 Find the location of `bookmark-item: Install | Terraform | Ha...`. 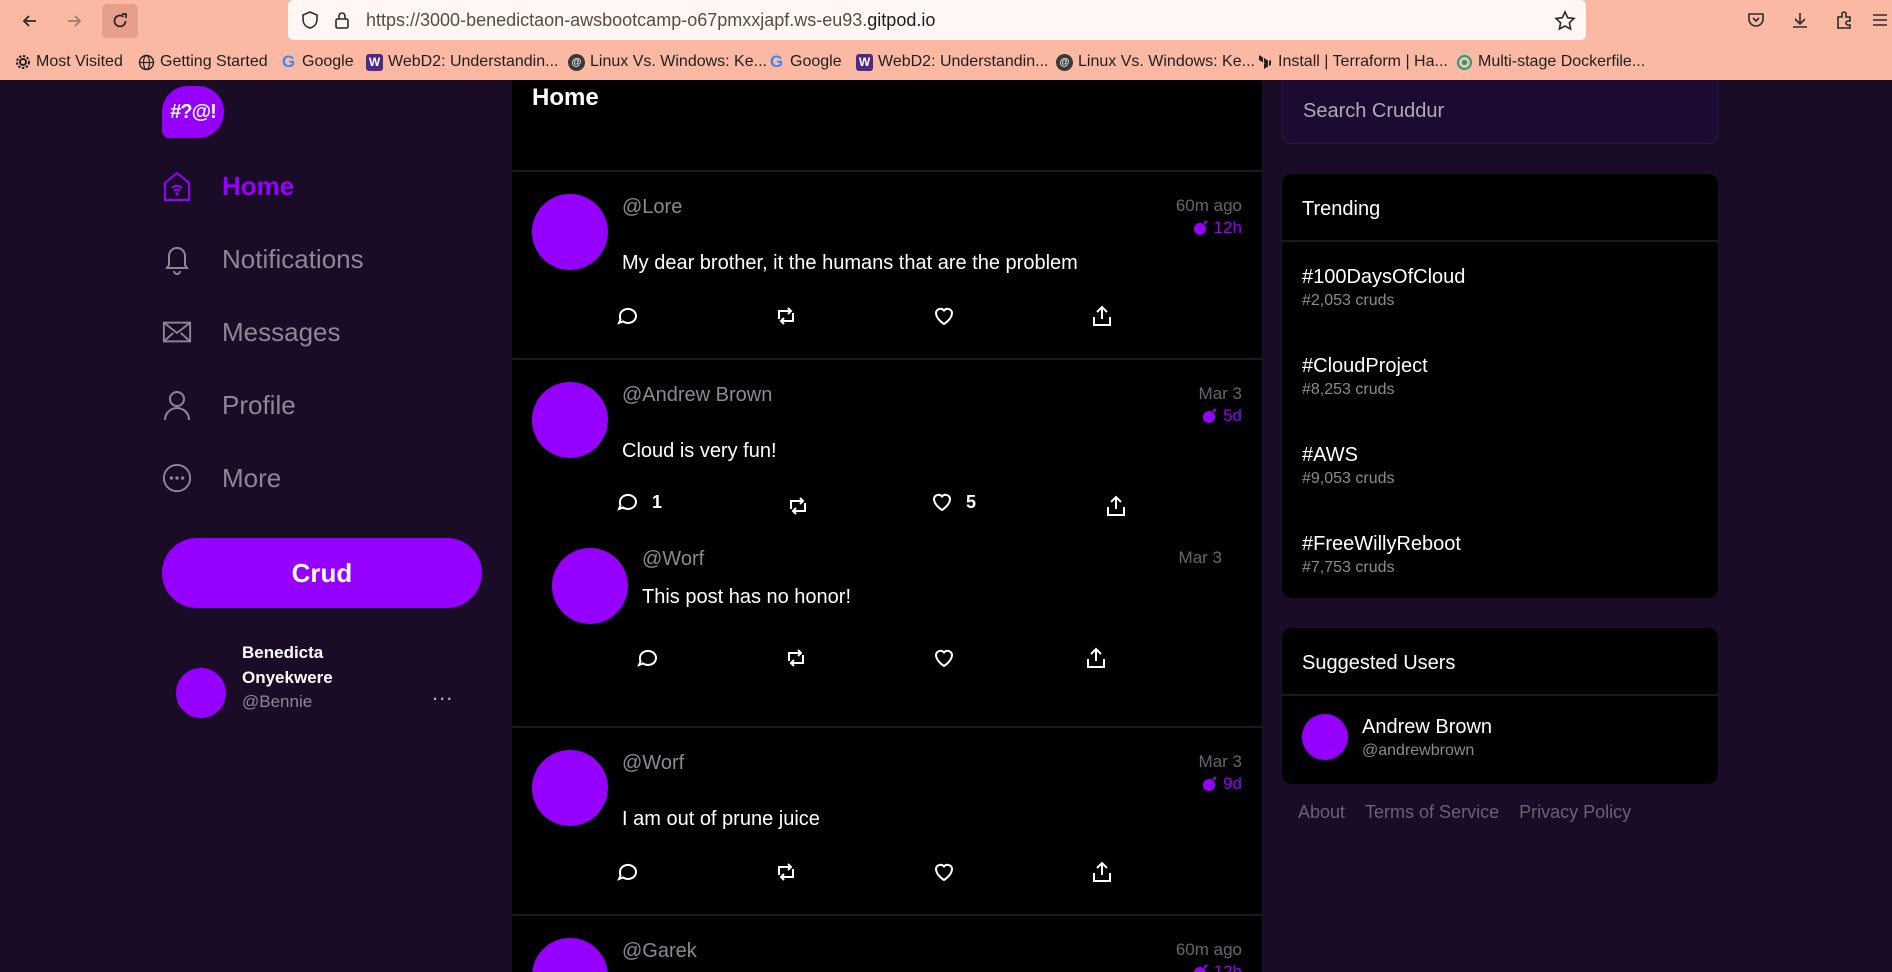

bookmark-item: Install | Terraform | Ha... is located at coordinates (1352, 62).